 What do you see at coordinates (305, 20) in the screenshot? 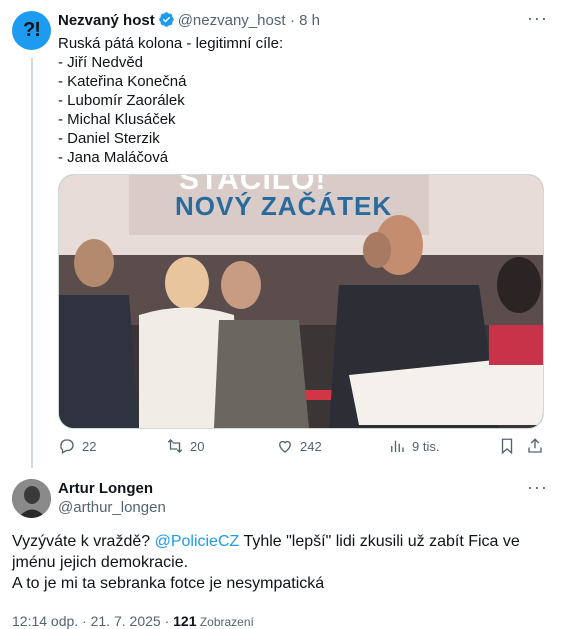
I see `post-time: · 8 h` at bounding box center [305, 20].